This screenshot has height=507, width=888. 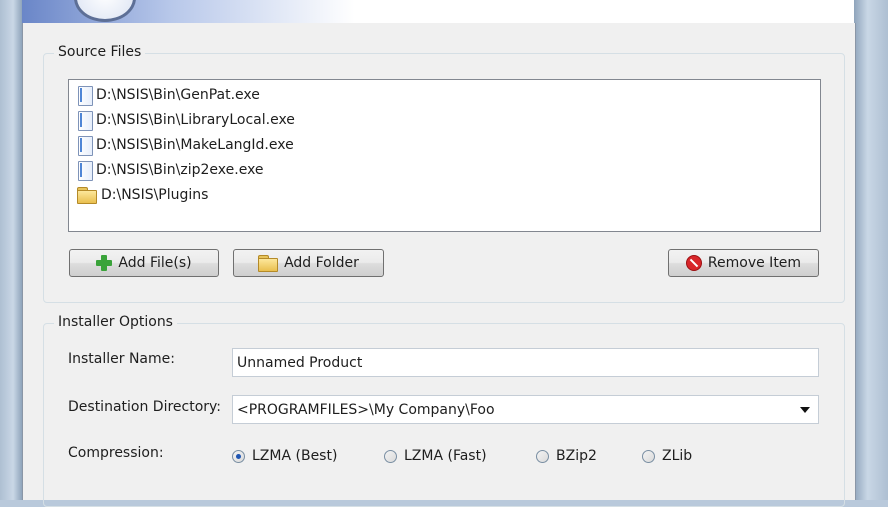 I want to click on remove-item-button-label: Remove Item, so click(x=754, y=263).